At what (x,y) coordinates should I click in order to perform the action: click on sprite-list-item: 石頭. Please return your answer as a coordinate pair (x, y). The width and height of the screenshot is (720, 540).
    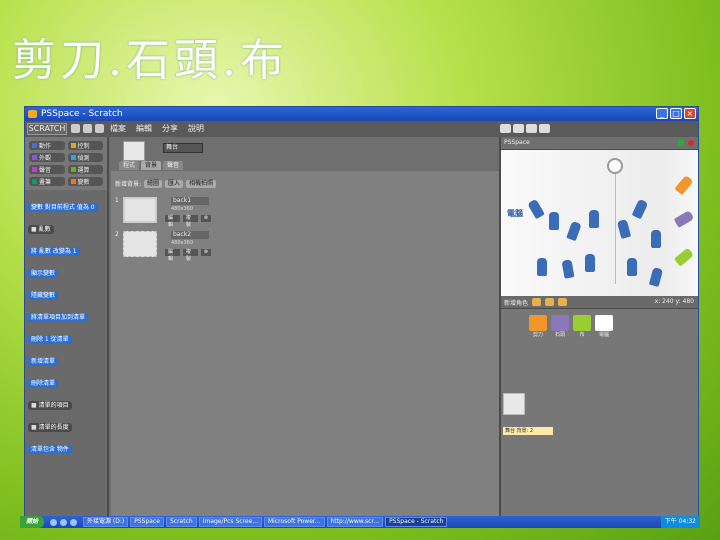
    Looking at the image, I should click on (560, 327).